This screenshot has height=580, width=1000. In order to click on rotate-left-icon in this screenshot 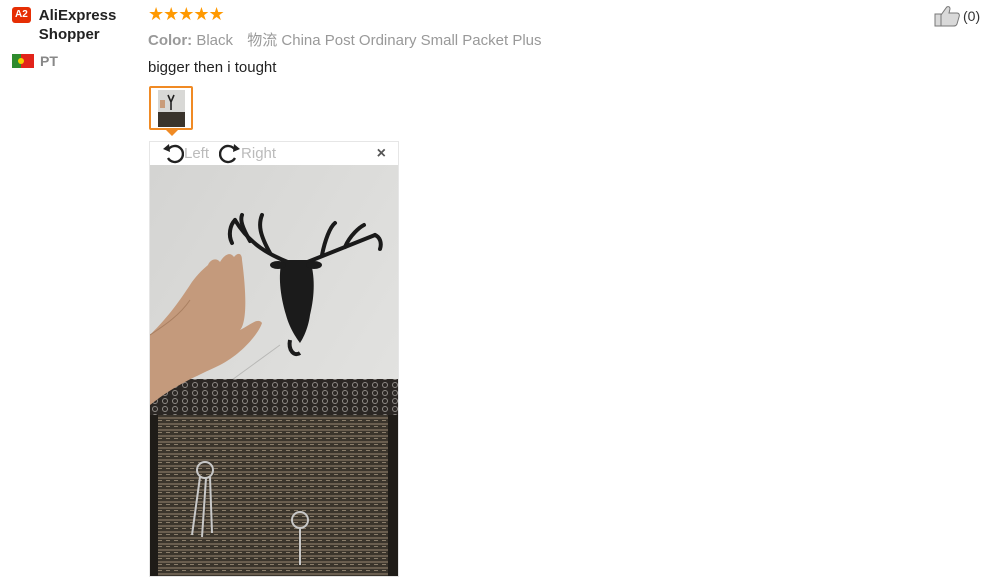, I will do `click(173, 154)`.